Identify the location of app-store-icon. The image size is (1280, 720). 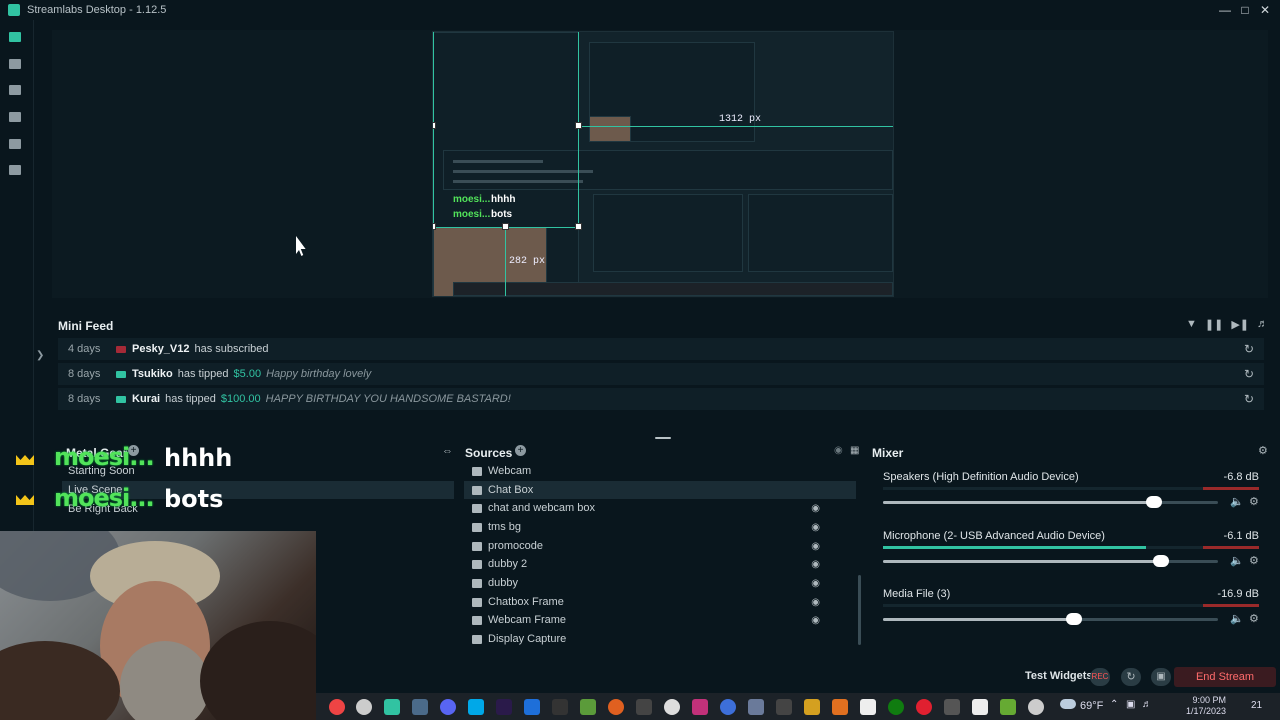
(15, 144).